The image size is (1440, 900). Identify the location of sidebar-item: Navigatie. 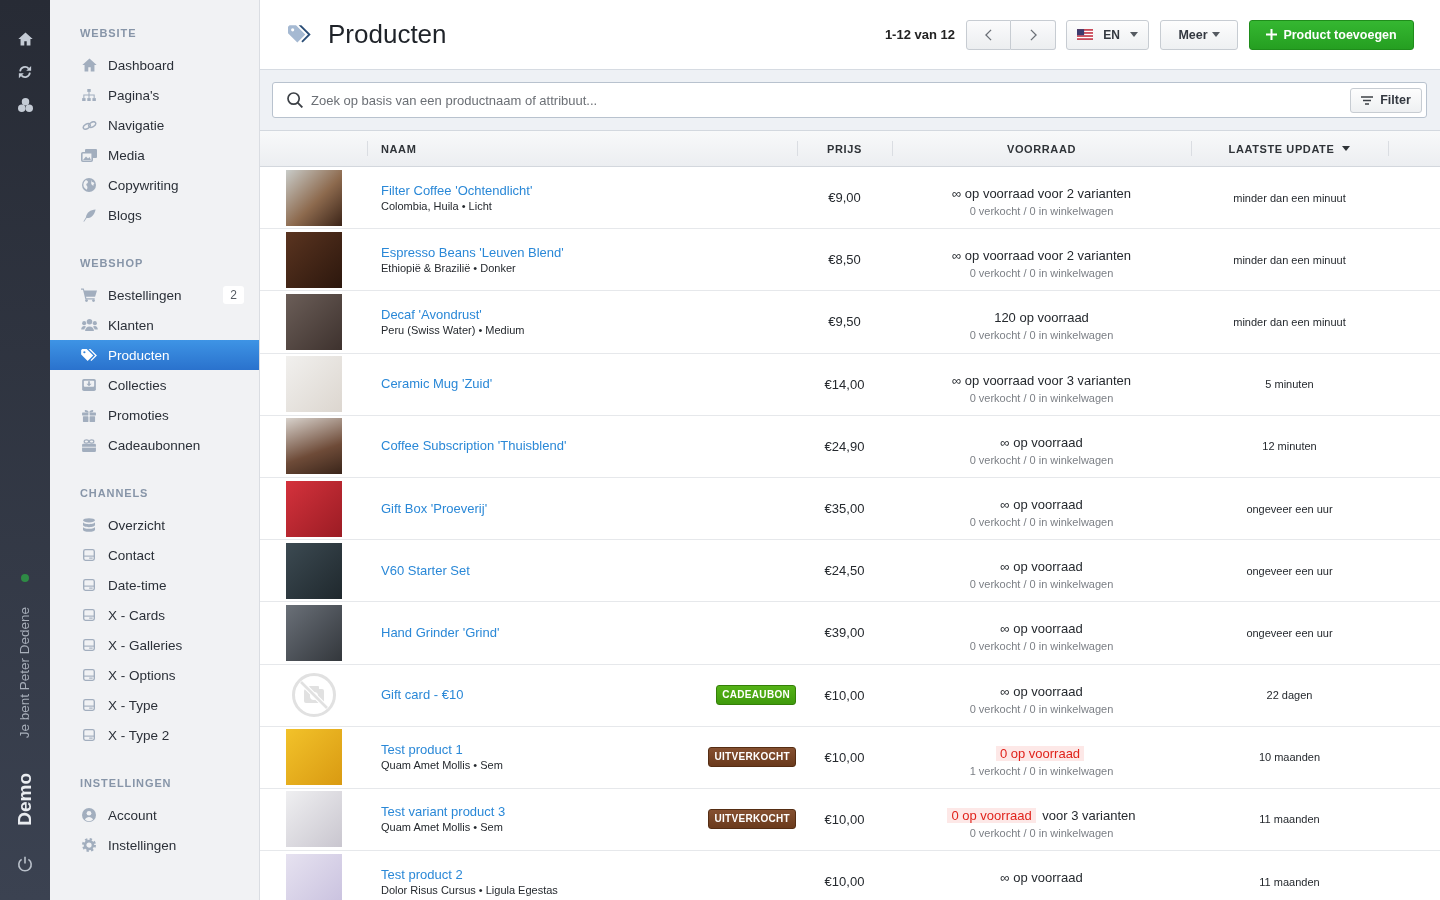
(154, 125).